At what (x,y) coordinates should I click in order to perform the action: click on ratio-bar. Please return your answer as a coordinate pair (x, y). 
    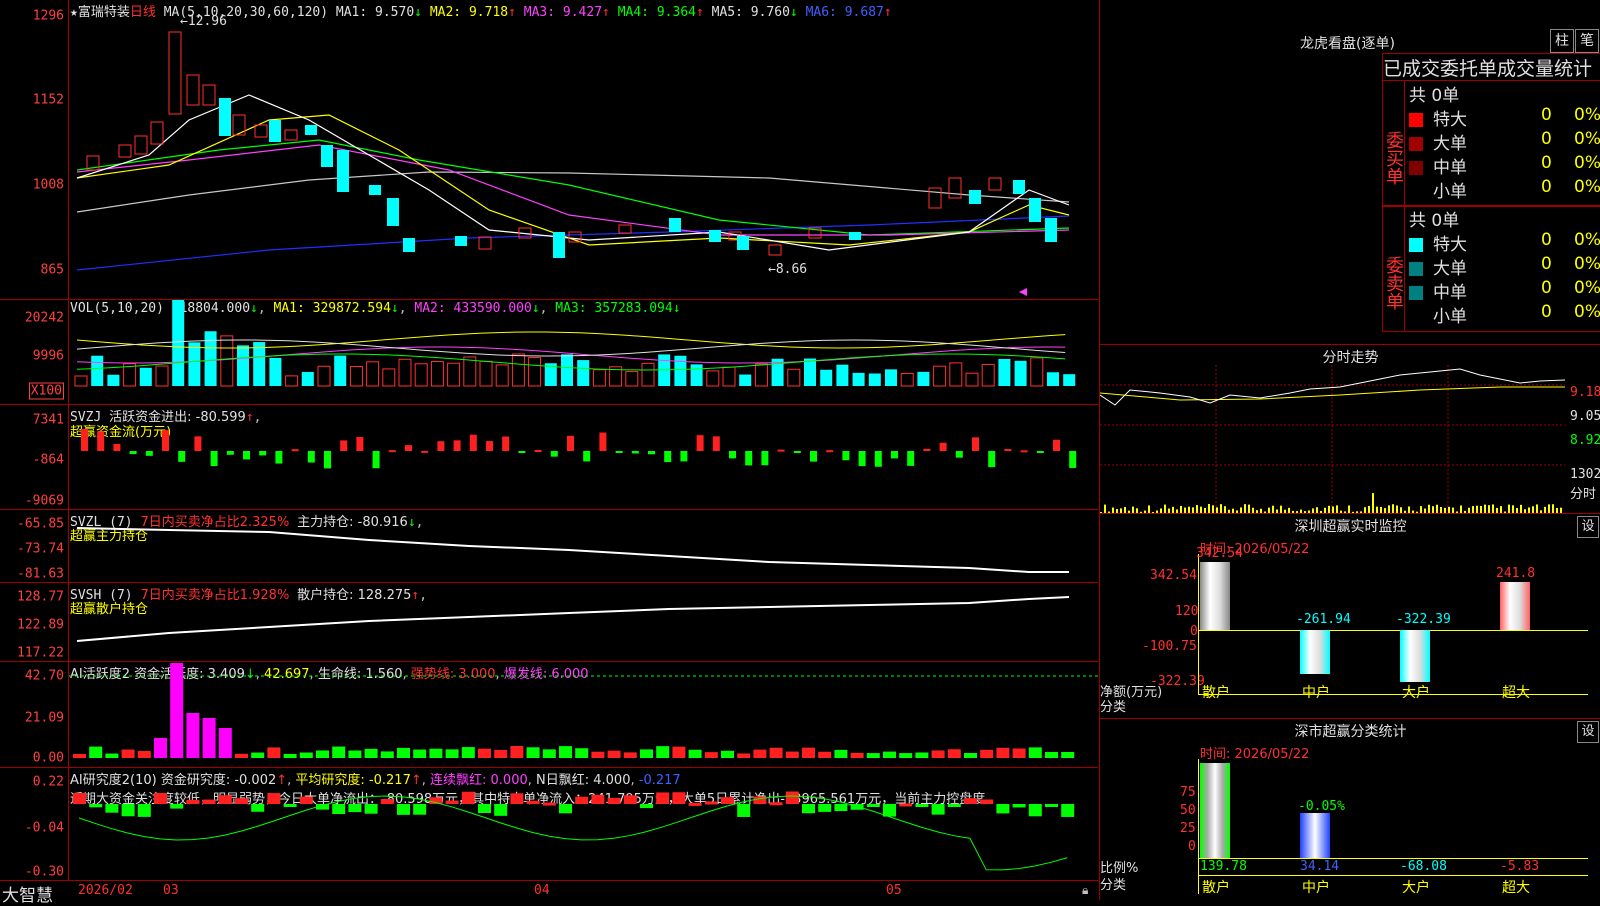
    Looking at the image, I should click on (1215, 810).